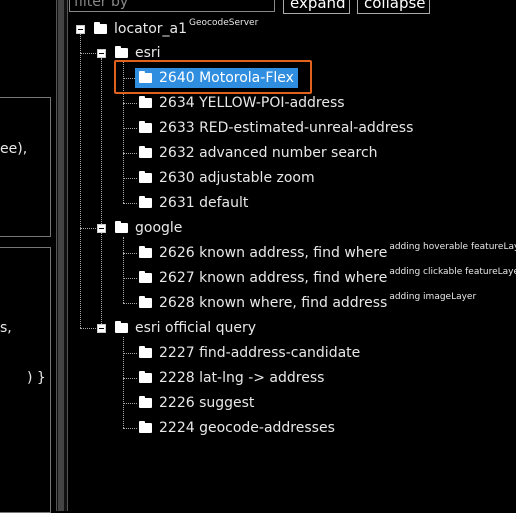 This screenshot has height=513, width=516. I want to click on tree-item-label: 2224 geocode-addresses, so click(247, 428).